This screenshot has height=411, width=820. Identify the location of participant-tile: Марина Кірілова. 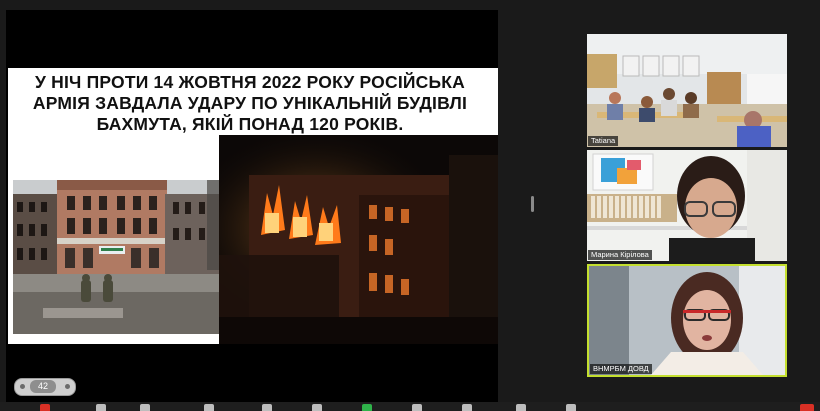
(687, 205).